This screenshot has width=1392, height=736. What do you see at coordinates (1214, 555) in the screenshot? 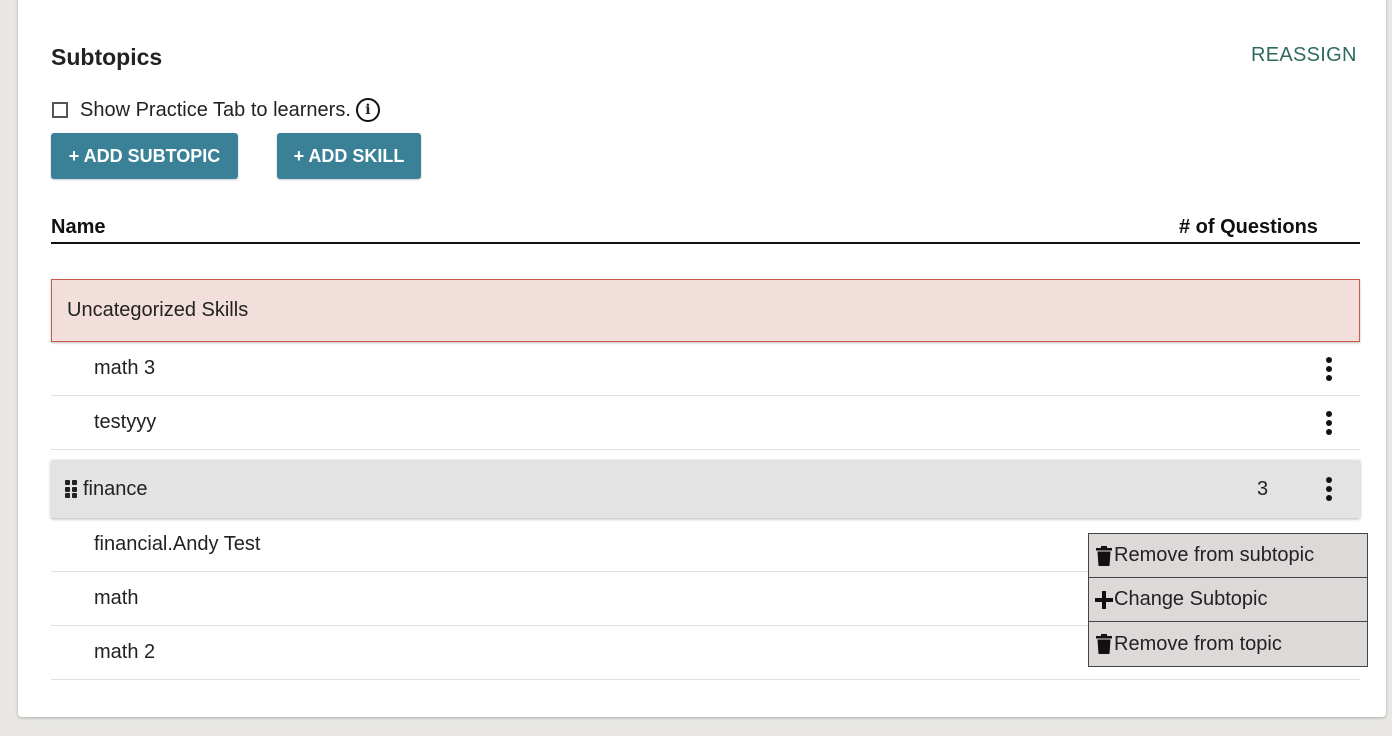
I see `menu-item-label: Remove from subtopic` at bounding box center [1214, 555].